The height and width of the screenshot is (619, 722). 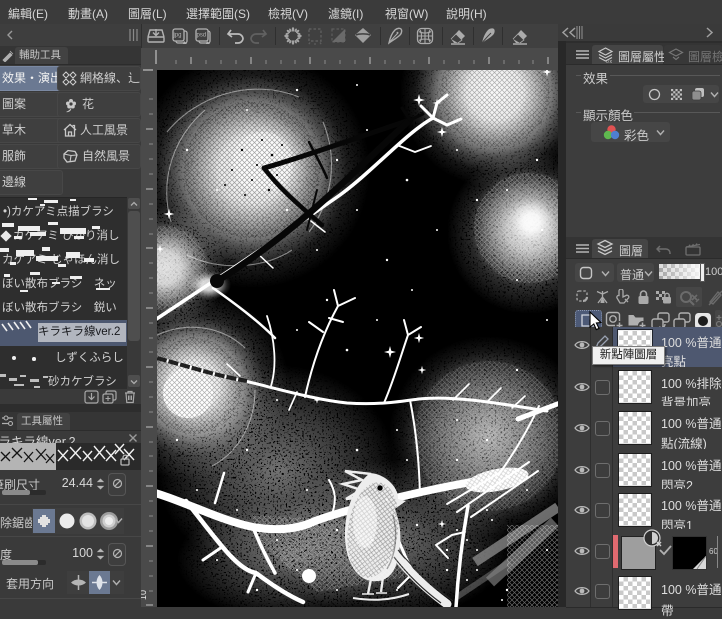 I want to click on svg-text: 10, so click(x=144, y=595).